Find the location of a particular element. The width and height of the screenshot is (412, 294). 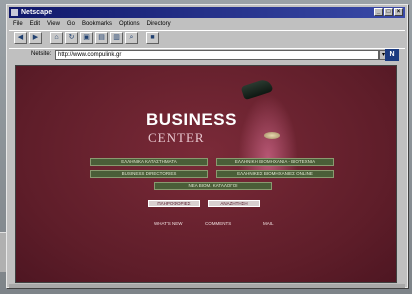

search-button: ΑΝΑΖΗΤΗΣΗ is located at coordinates (234, 203).